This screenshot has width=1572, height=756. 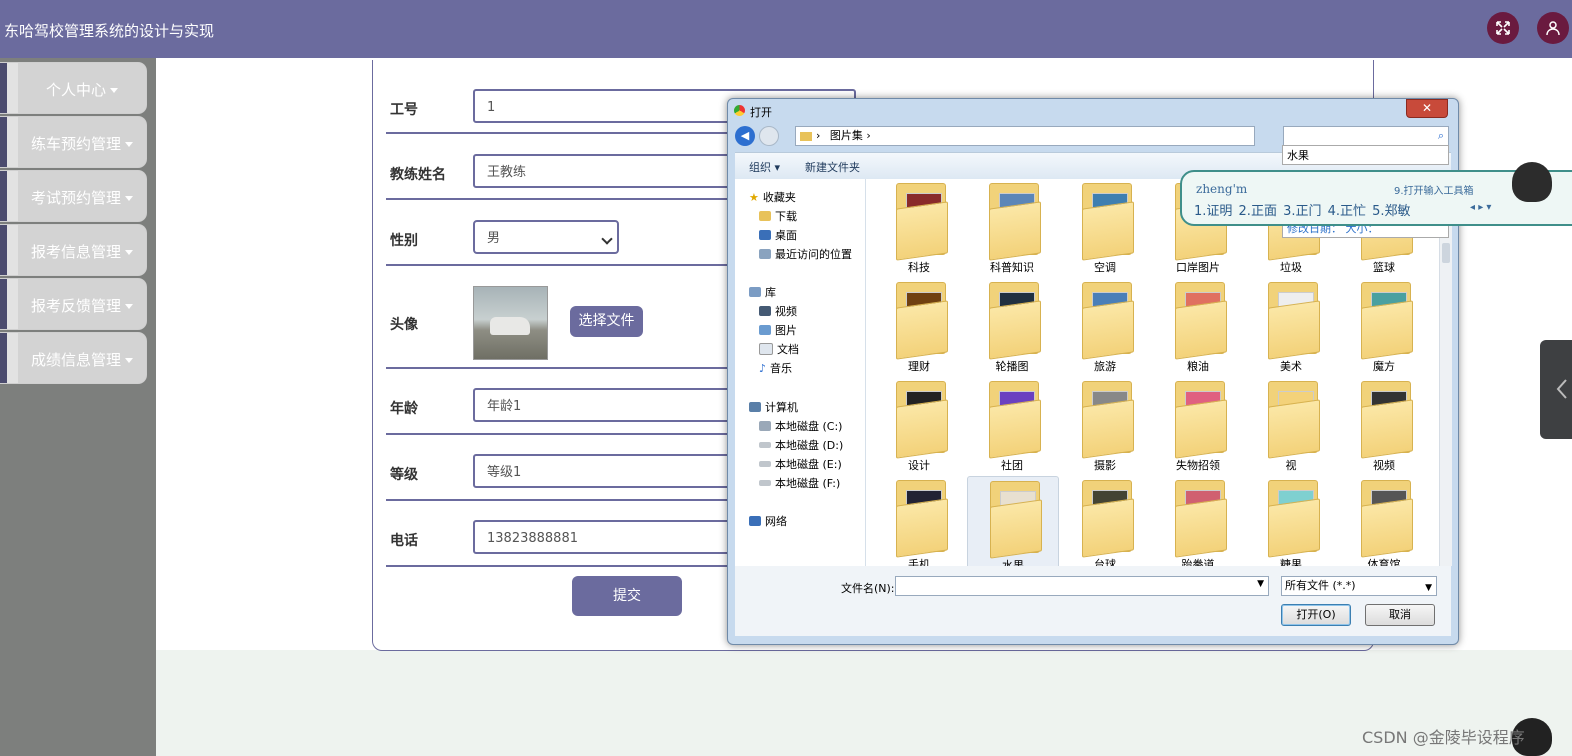 I want to click on nav-videos: 视频, so click(x=778, y=311).